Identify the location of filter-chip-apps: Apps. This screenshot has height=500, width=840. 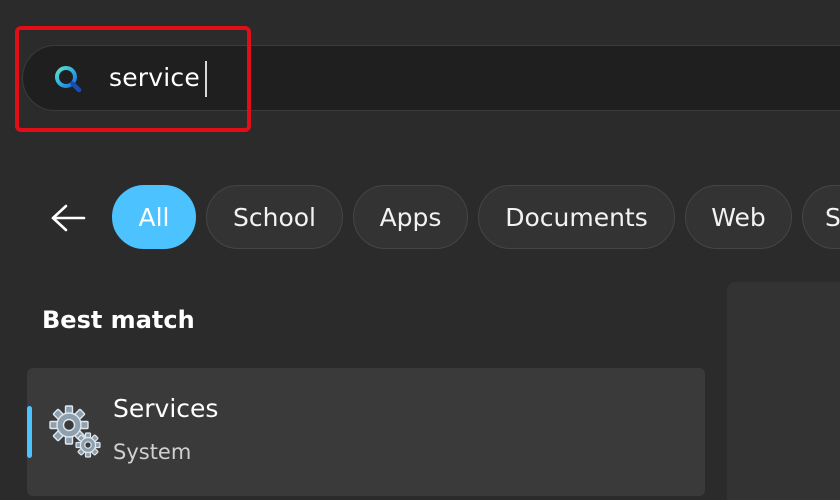
(410, 217).